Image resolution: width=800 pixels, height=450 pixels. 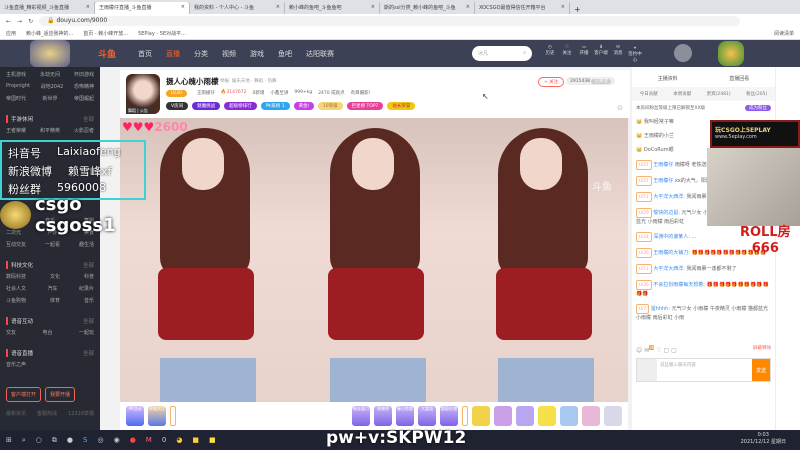 What do you see at coordinates (177, 106) in the screenshot?
I see `room-badge: V房间` at bounding box center [177, 106].